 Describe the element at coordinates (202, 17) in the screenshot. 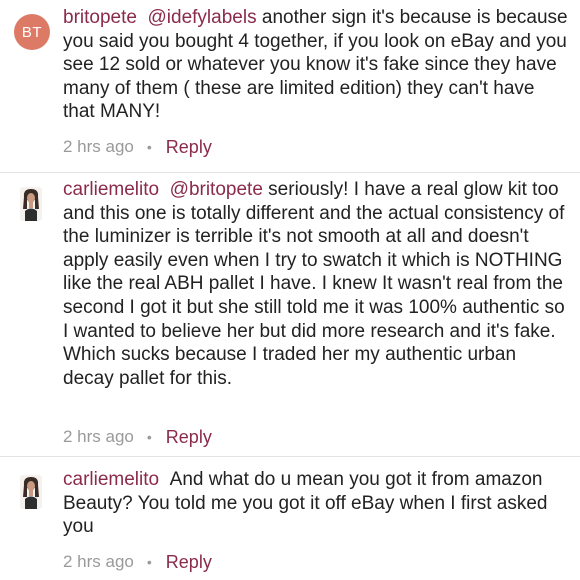

I see `comment-mention: @idefylabels` at that location.